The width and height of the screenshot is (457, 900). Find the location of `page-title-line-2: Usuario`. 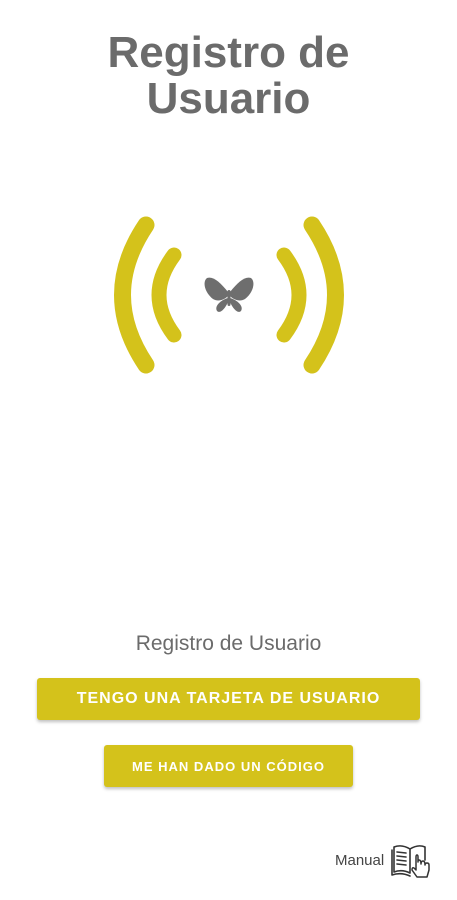

page-title-line-2: Usuario is located at coordinates (228, 98).